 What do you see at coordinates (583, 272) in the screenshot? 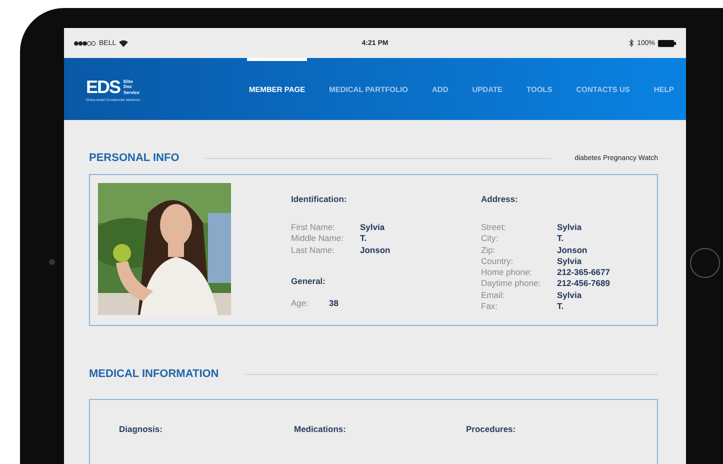
I see `field-value: 212-365-6677` at bounding box center [583, 272].